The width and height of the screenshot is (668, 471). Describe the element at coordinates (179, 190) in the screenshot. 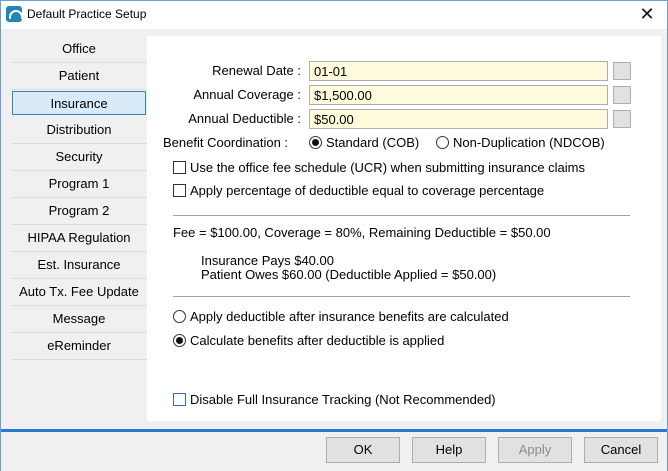

I see `deductible-percentage-checkbox` at that location.